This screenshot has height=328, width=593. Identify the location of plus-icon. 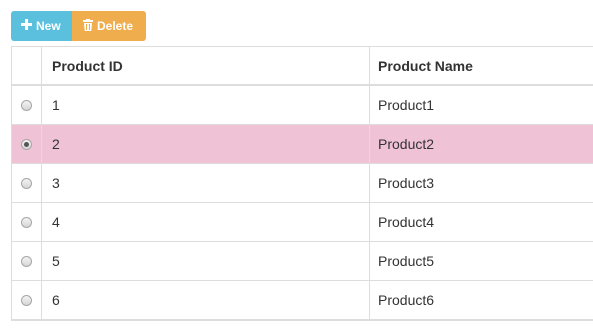
(26, 26).